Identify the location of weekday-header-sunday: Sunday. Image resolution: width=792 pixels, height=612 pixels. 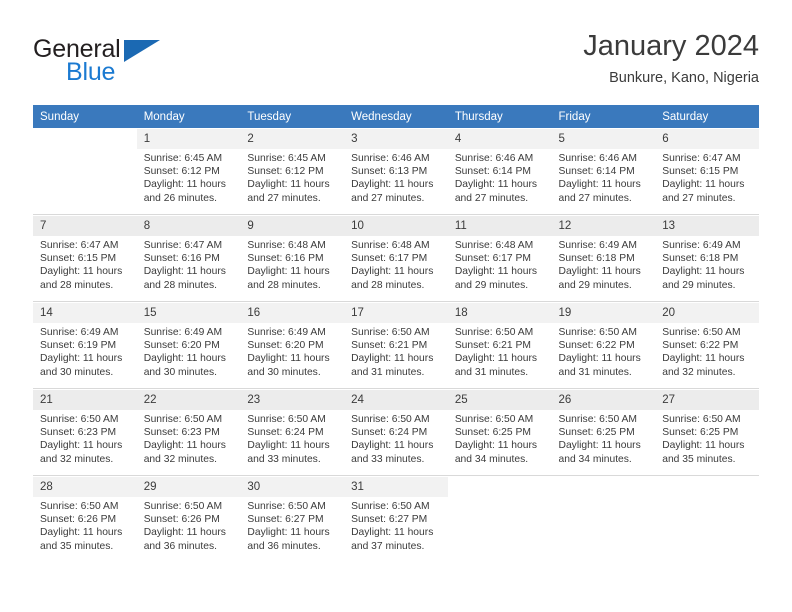
(85, 116).